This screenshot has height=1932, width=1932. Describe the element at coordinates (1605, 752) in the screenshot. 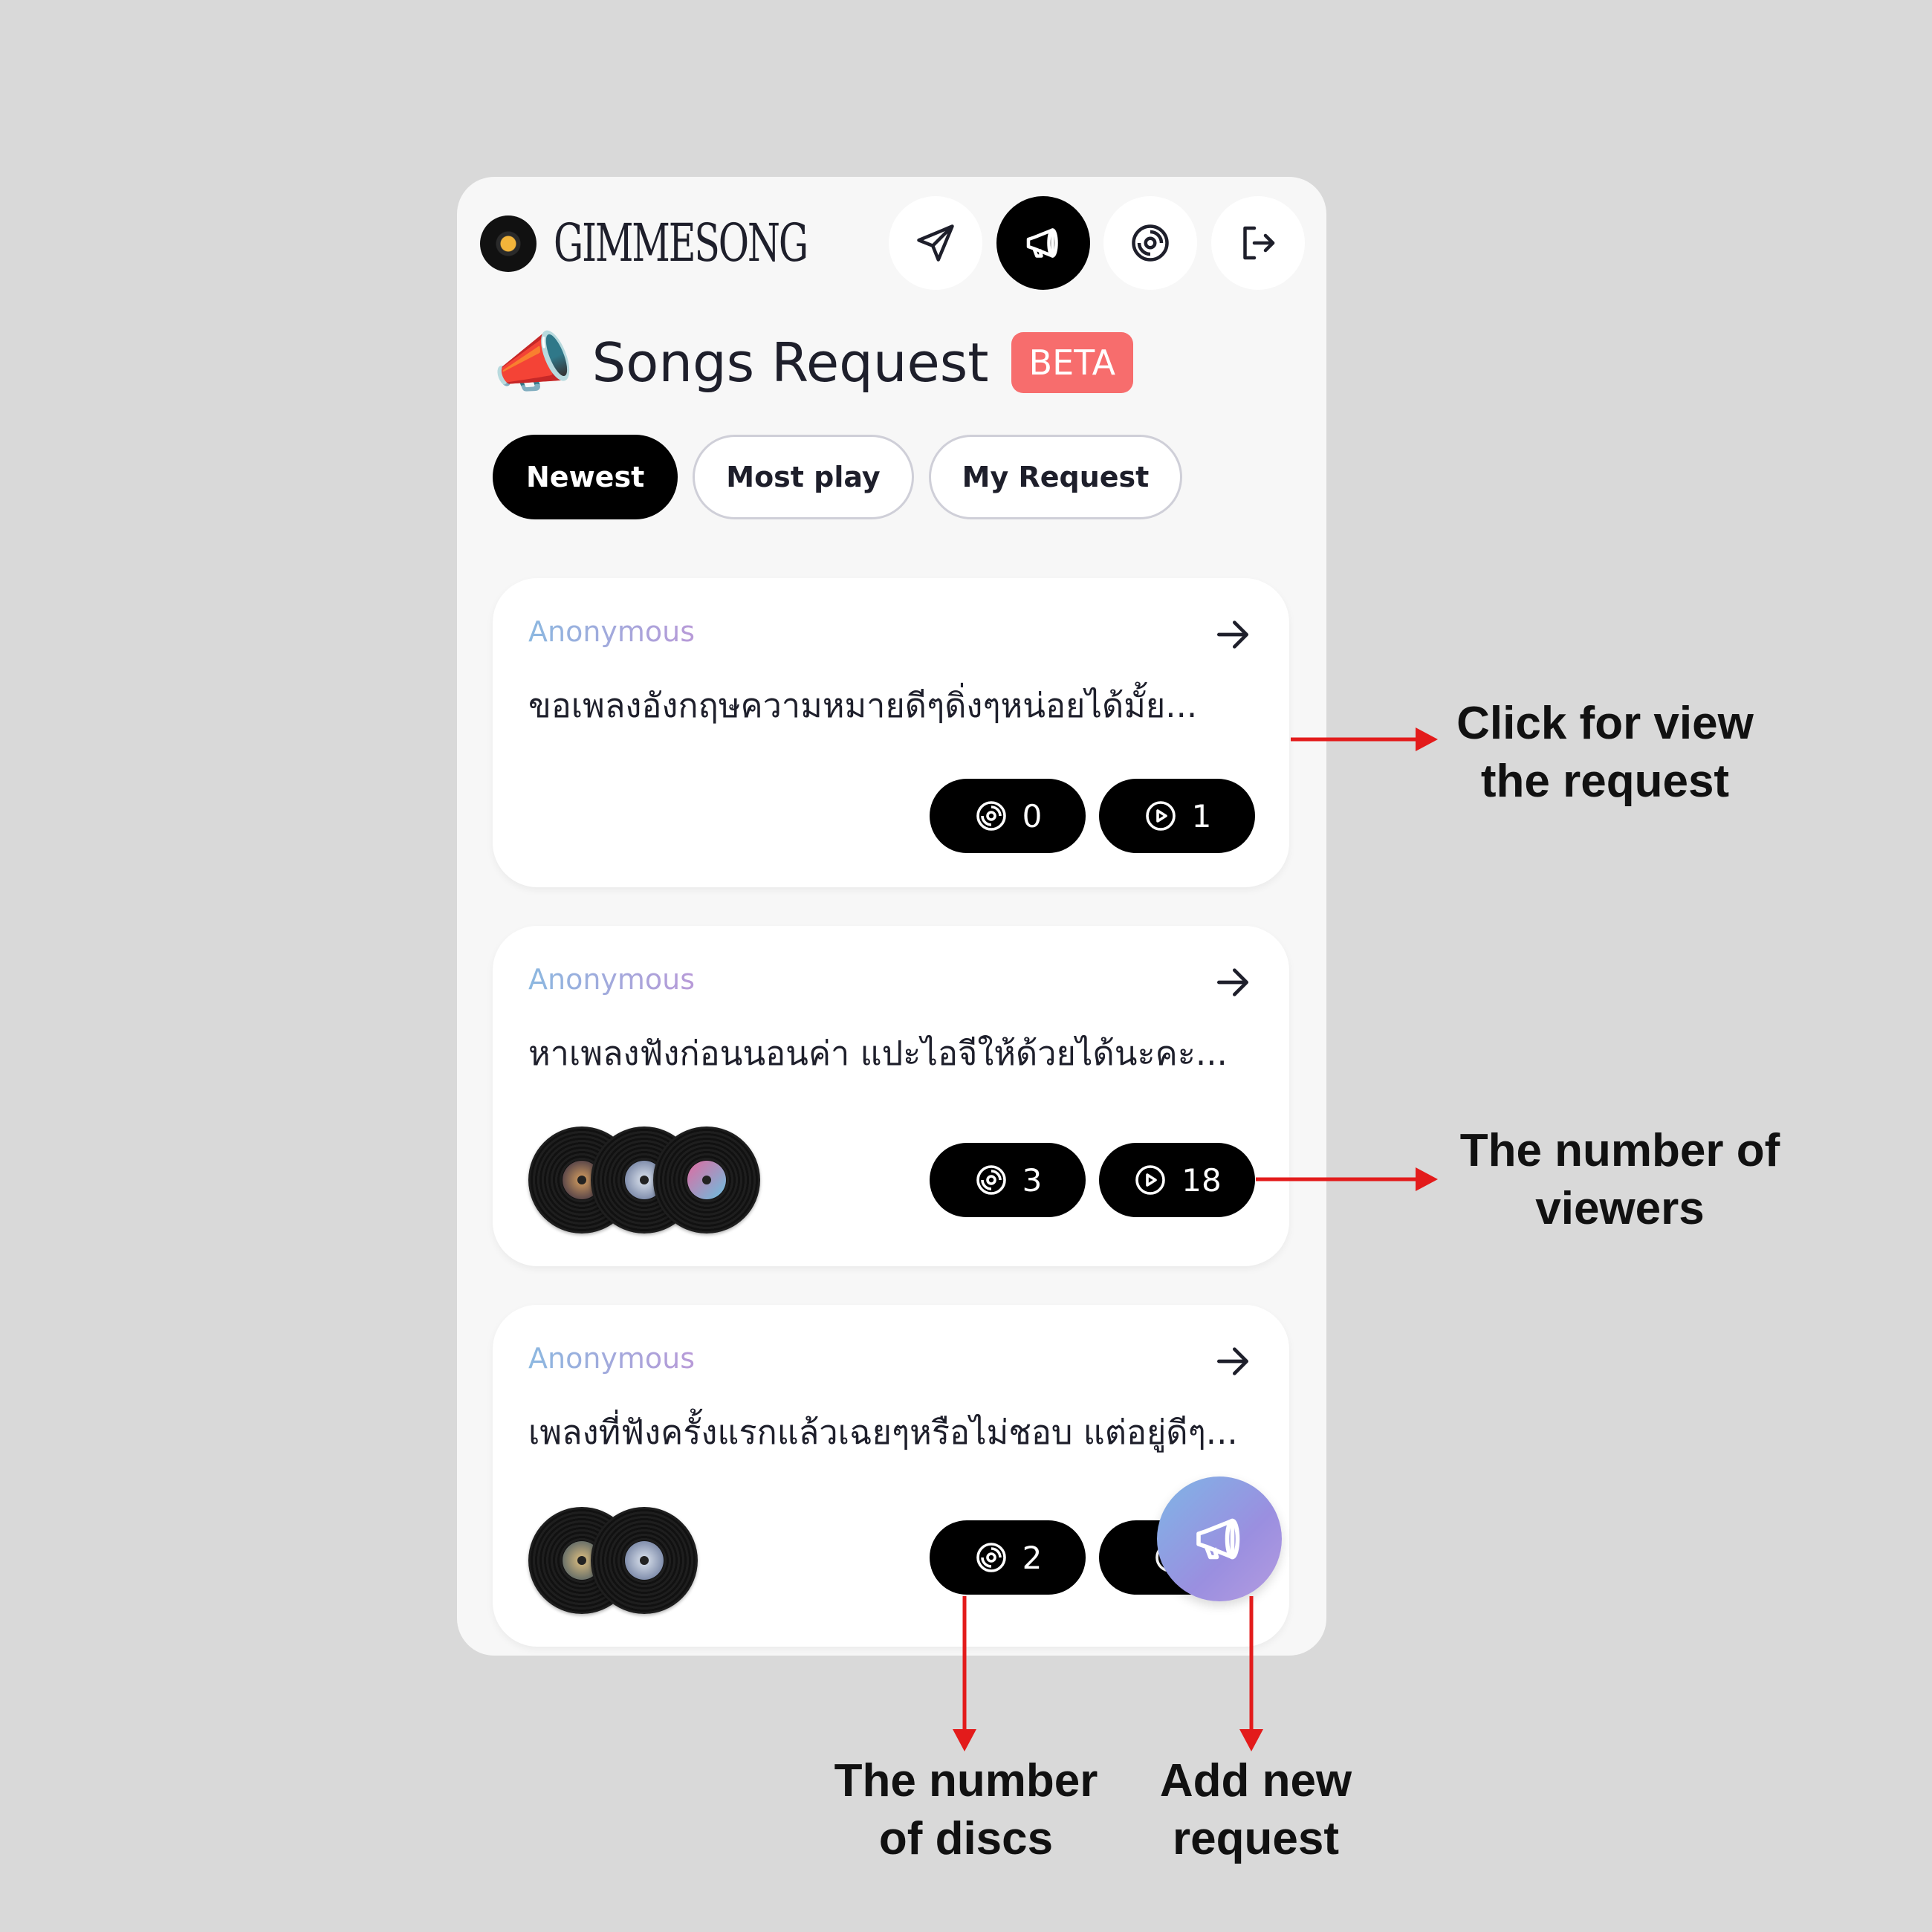

I see `annotation-view-request: Click for view the request` at that location.